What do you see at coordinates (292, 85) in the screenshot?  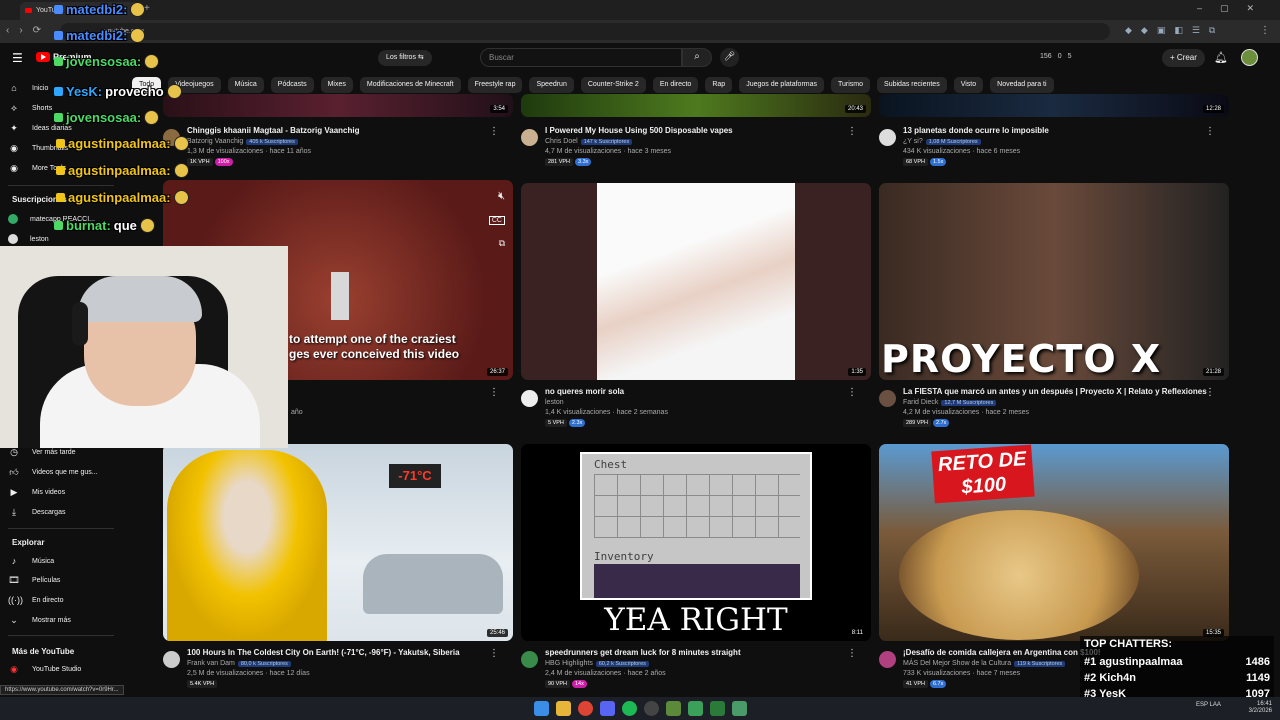 I see `filter-chip: Pódcasts` at bounding box center [292, 85].